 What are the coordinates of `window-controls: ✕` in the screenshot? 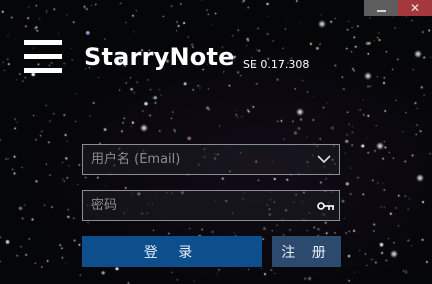 It's located at (398, 8).